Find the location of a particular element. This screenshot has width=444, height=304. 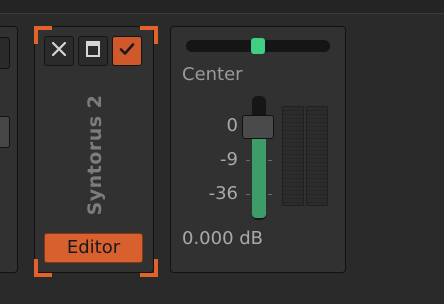

selection-corner-bottom-right is located at coordinates (149, 268).